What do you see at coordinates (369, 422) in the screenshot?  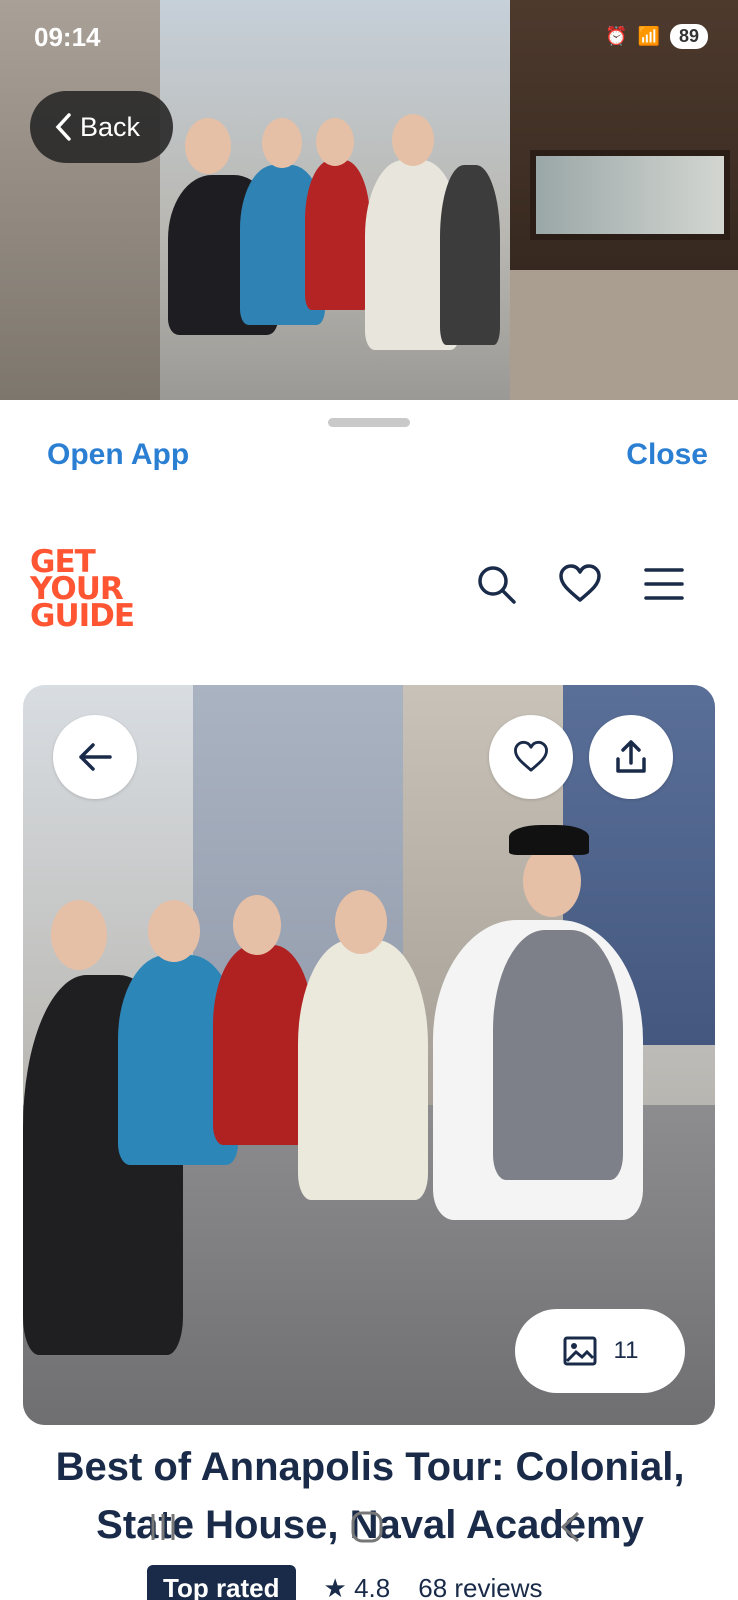 I see `sheet-handle` at bounding box center [369, 422].